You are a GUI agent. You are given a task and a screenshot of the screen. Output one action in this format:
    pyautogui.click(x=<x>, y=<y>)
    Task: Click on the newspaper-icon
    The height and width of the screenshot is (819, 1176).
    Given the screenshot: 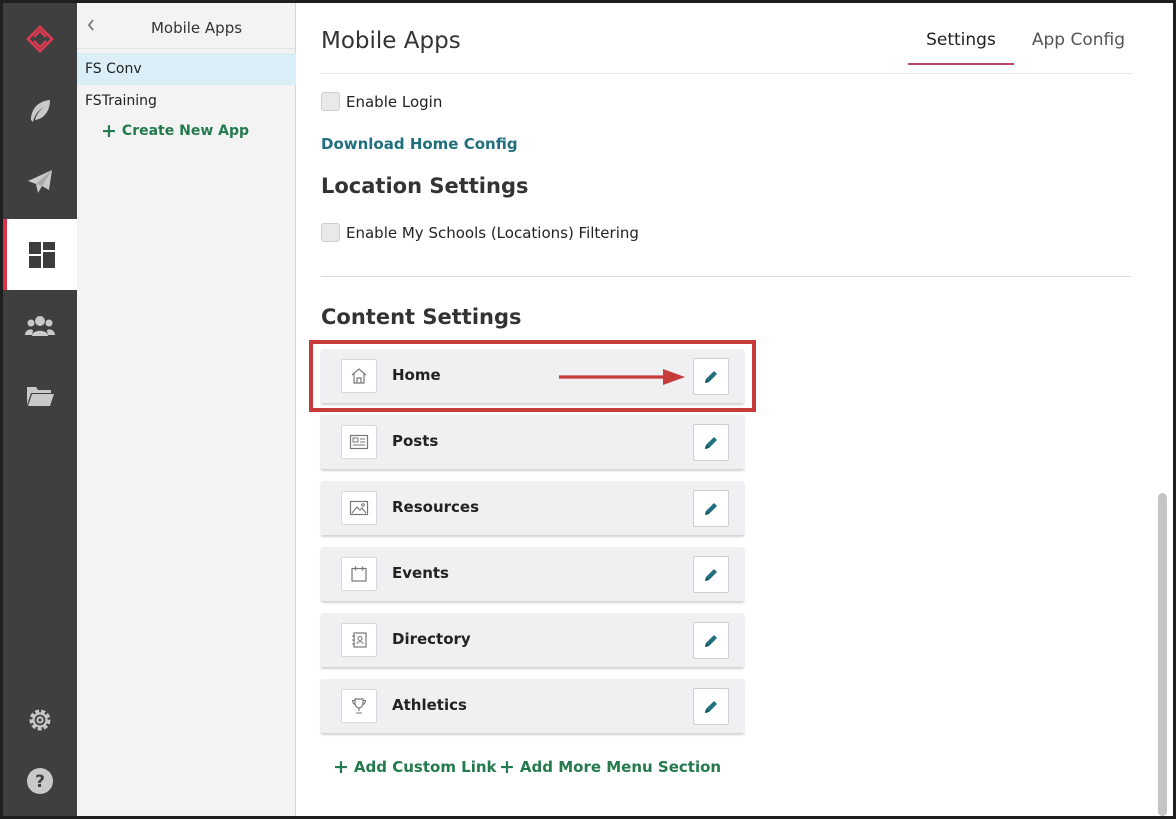 What is the action you would take?
    pyautogui.click(x=359, y=442)
    